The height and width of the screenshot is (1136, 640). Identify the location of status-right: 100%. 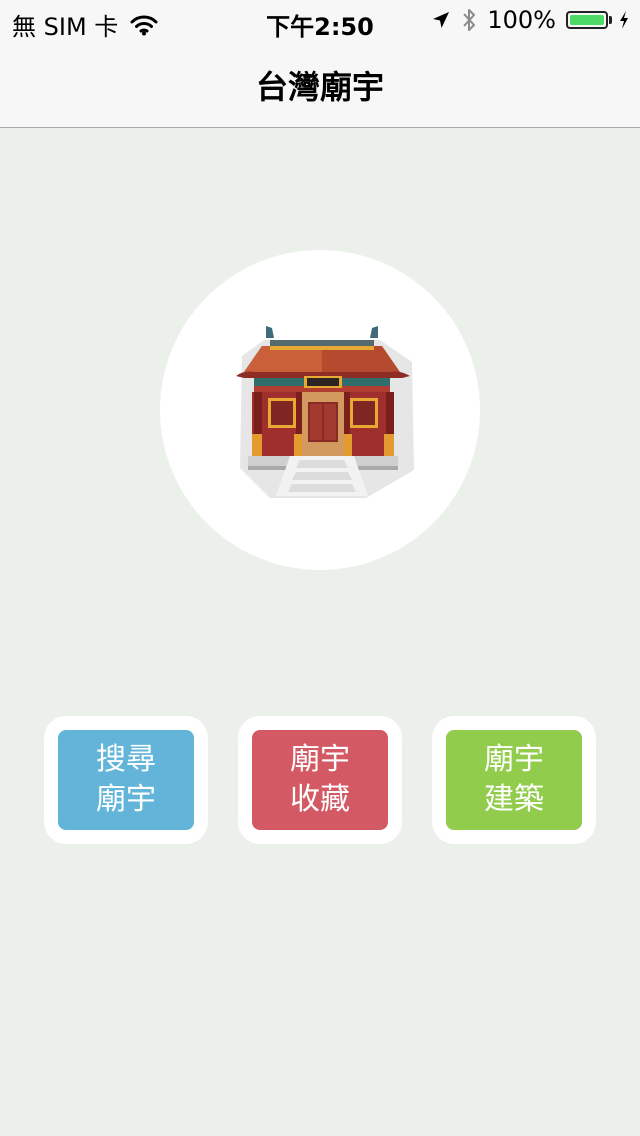
(525, 20).